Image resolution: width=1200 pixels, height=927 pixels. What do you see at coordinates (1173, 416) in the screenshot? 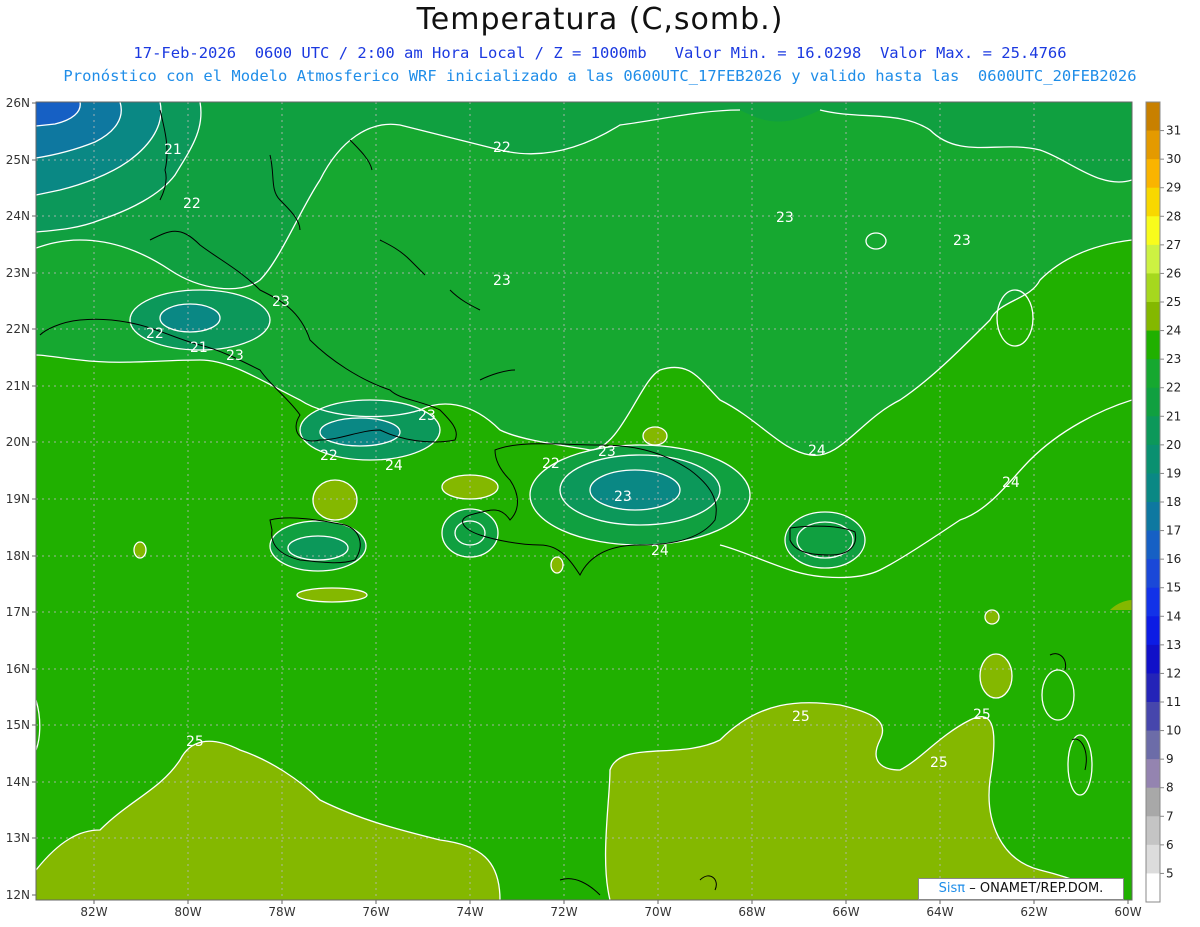
I see `colorbar-label: 21` at bounding box center [1173, 416].